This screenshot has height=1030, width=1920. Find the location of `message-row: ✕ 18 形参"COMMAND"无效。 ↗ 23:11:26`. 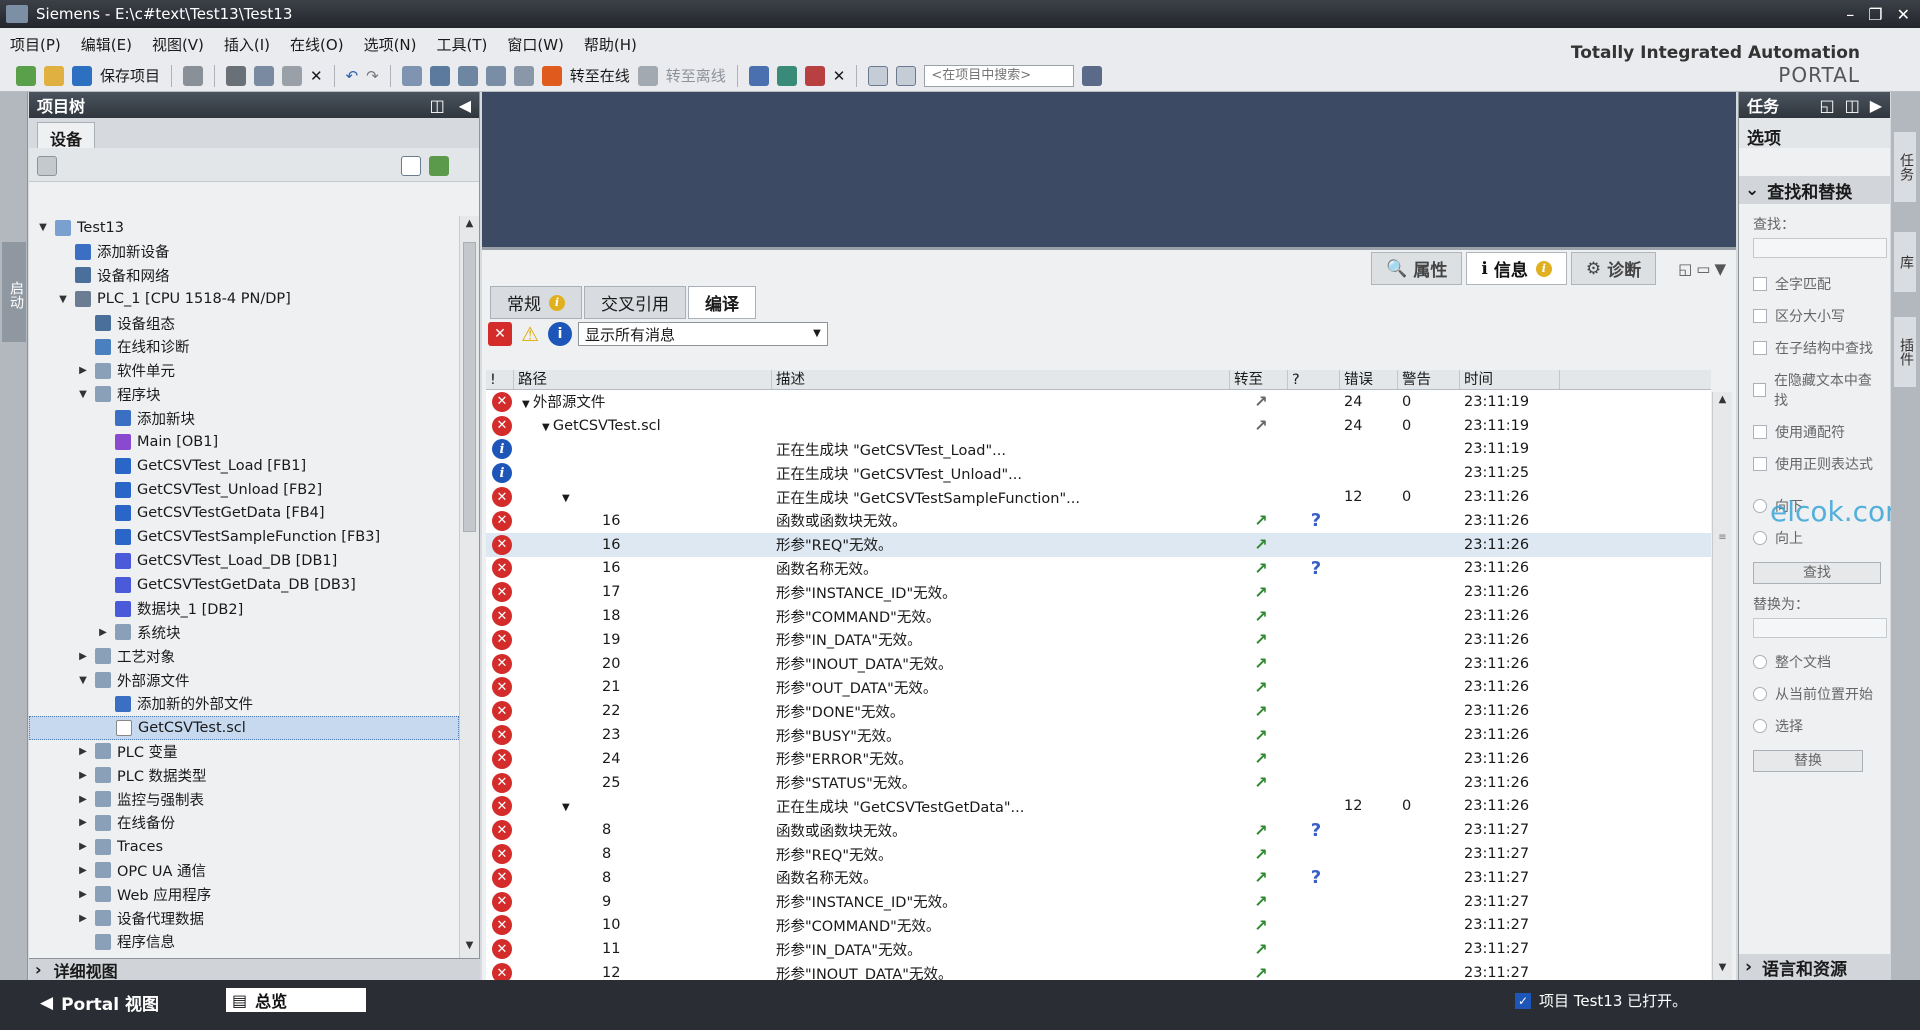

message-row: ✕ 18 形参"COMMAND"无效。 ↗ 23:11:26 is located at coordinates (1098, 616).